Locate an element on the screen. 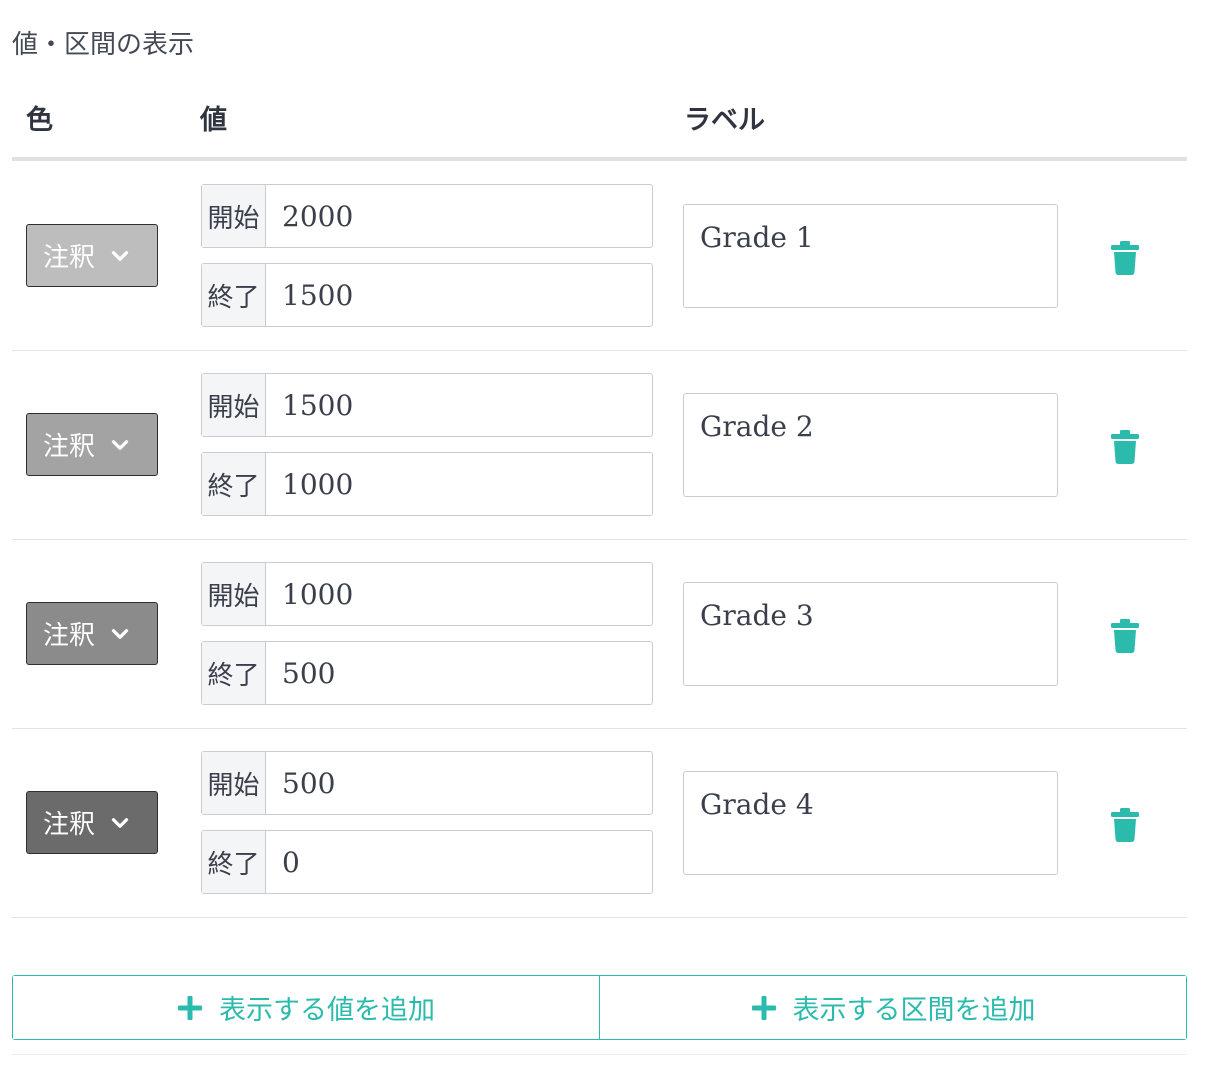 The width and height of the screenshot is (1215, 1080). bottom-divider is located at coordinates (599, 1054).